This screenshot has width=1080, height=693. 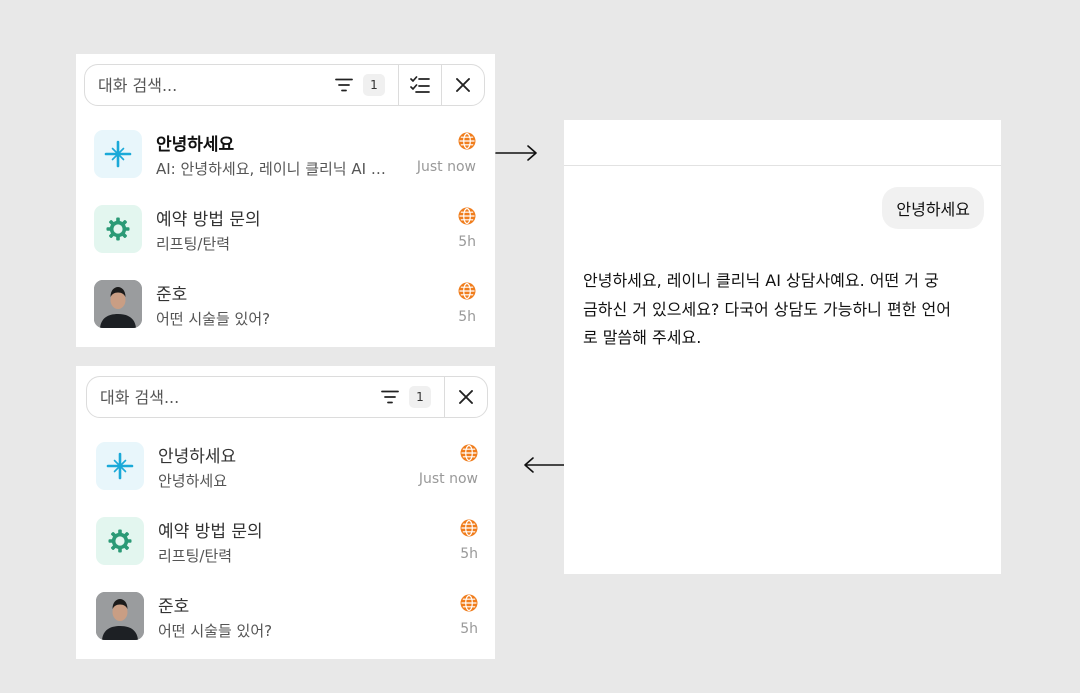 What do you see at coordinates (516, 153) in the screenshot?
I see `arrow-right-icon` at bounding box center [516, 153].